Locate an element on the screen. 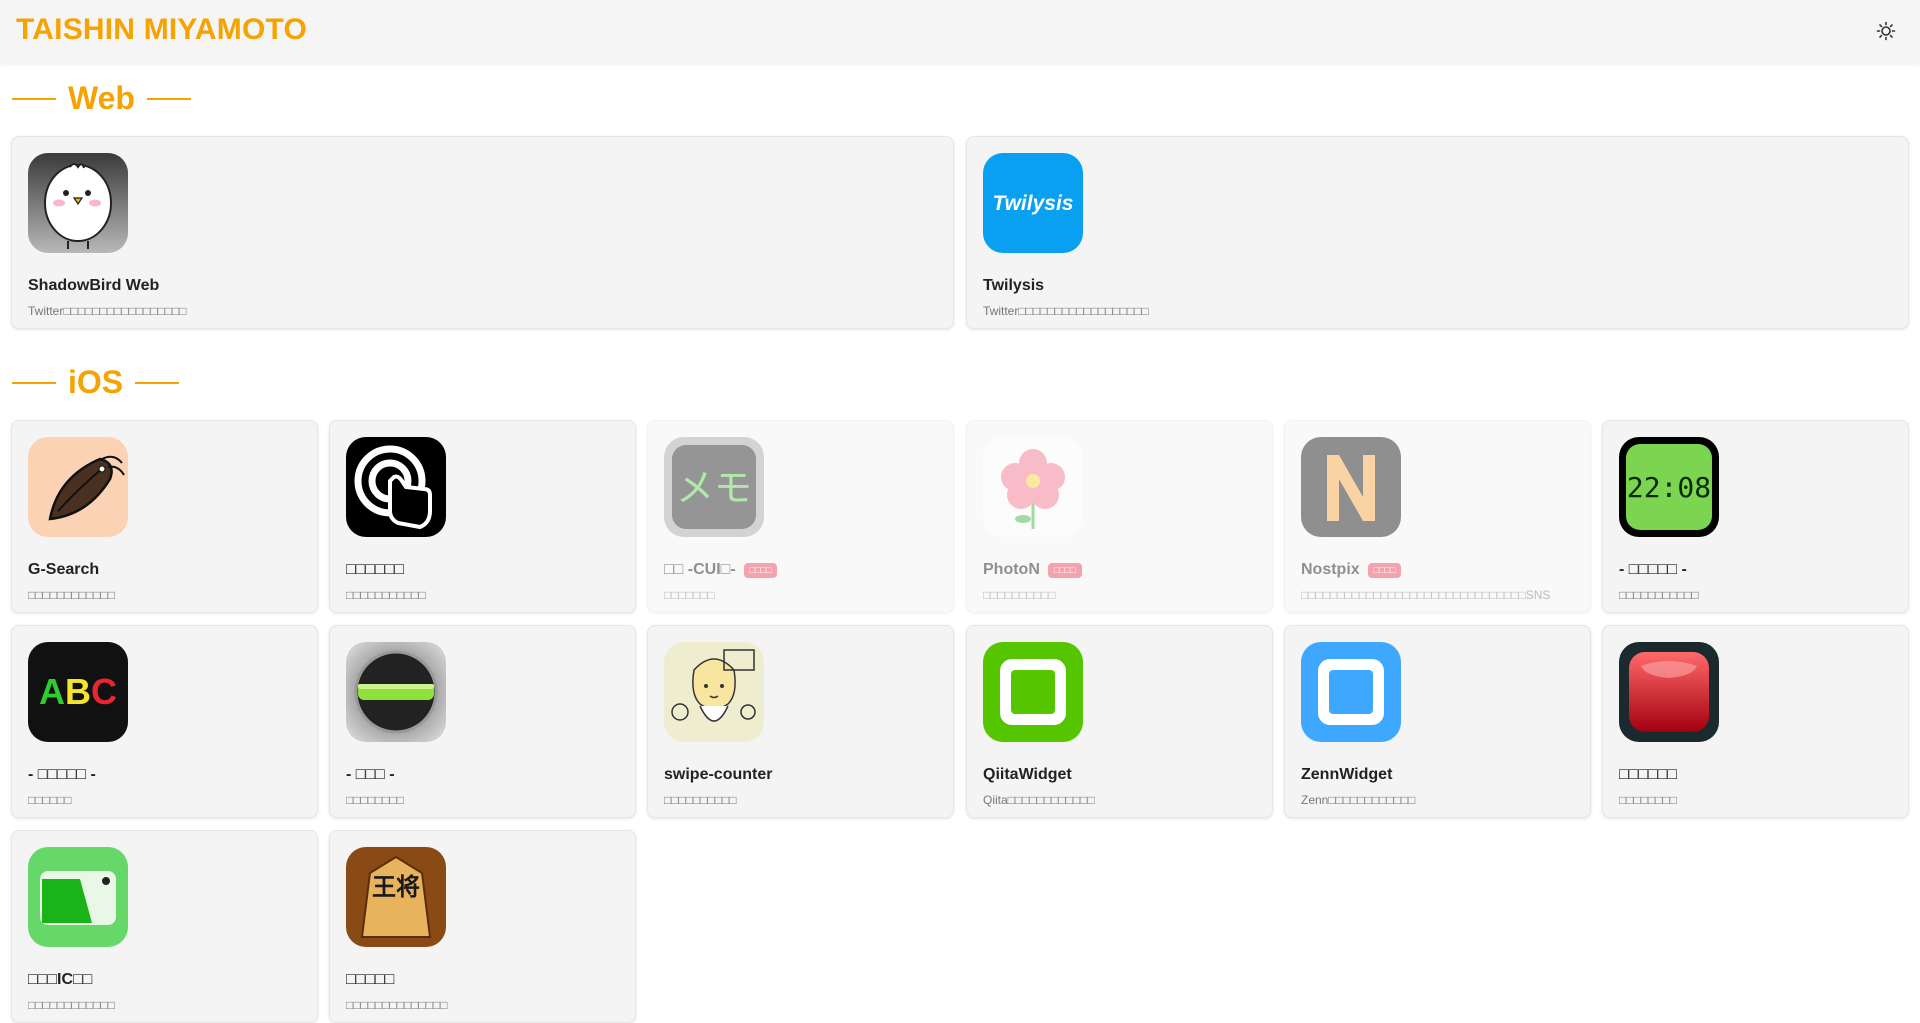 The height and width of the screenshot is (1023, 1920). app-name: Nostpix □□□□ is located at coordinates (1351, 570).